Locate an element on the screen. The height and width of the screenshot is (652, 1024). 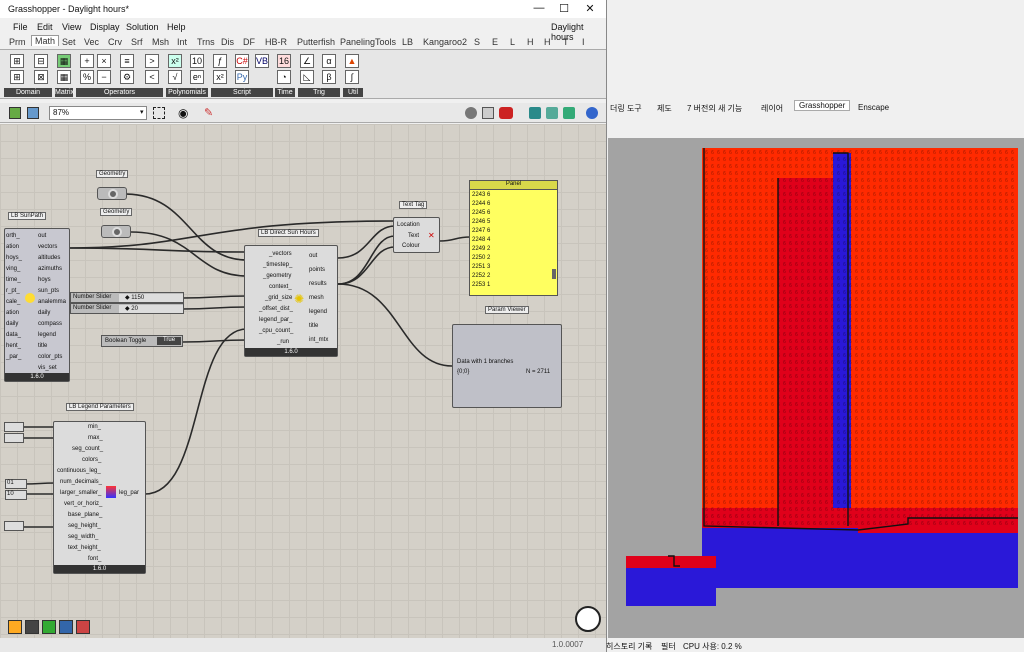
input-pin: min_ is located at coordinates (94, 427).